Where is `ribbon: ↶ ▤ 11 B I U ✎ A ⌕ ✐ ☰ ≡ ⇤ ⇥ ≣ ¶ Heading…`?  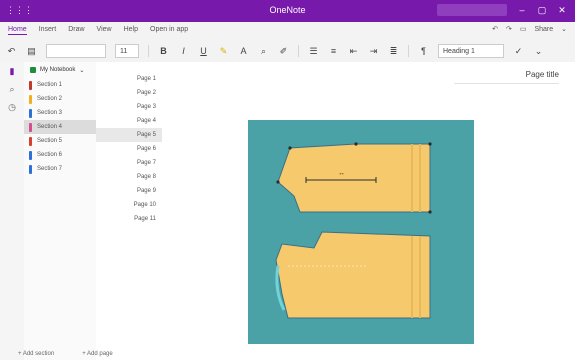 ribbon: ↶ ▤ 11 B I U ✎ A ⌕ ✐ ☰ ≡ ⇤ ⇥ ≣ ¶ Heading… is located at coordinates (287, 51).